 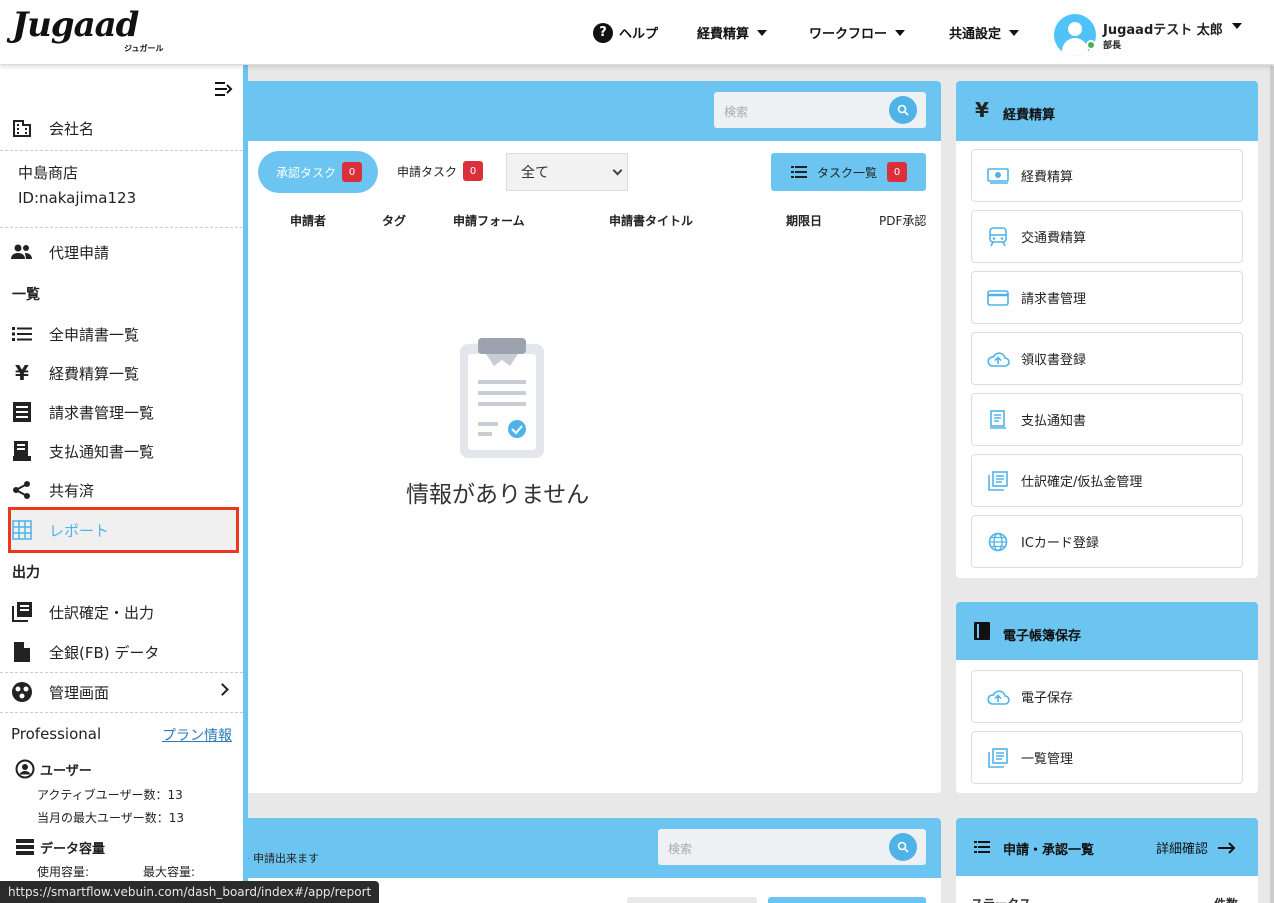 What do you see at coordinates (998, 298) in the screenshot?
I see `credit-card-icon` at bounding box center [998, 298].